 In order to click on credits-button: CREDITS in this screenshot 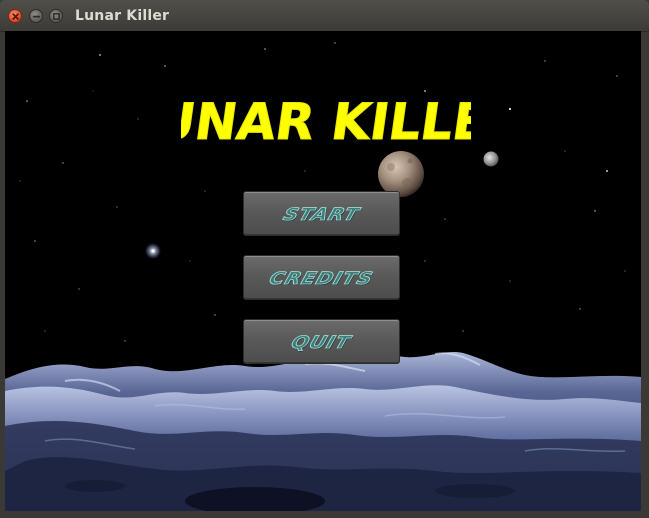, I will do `click(321, 277)`.